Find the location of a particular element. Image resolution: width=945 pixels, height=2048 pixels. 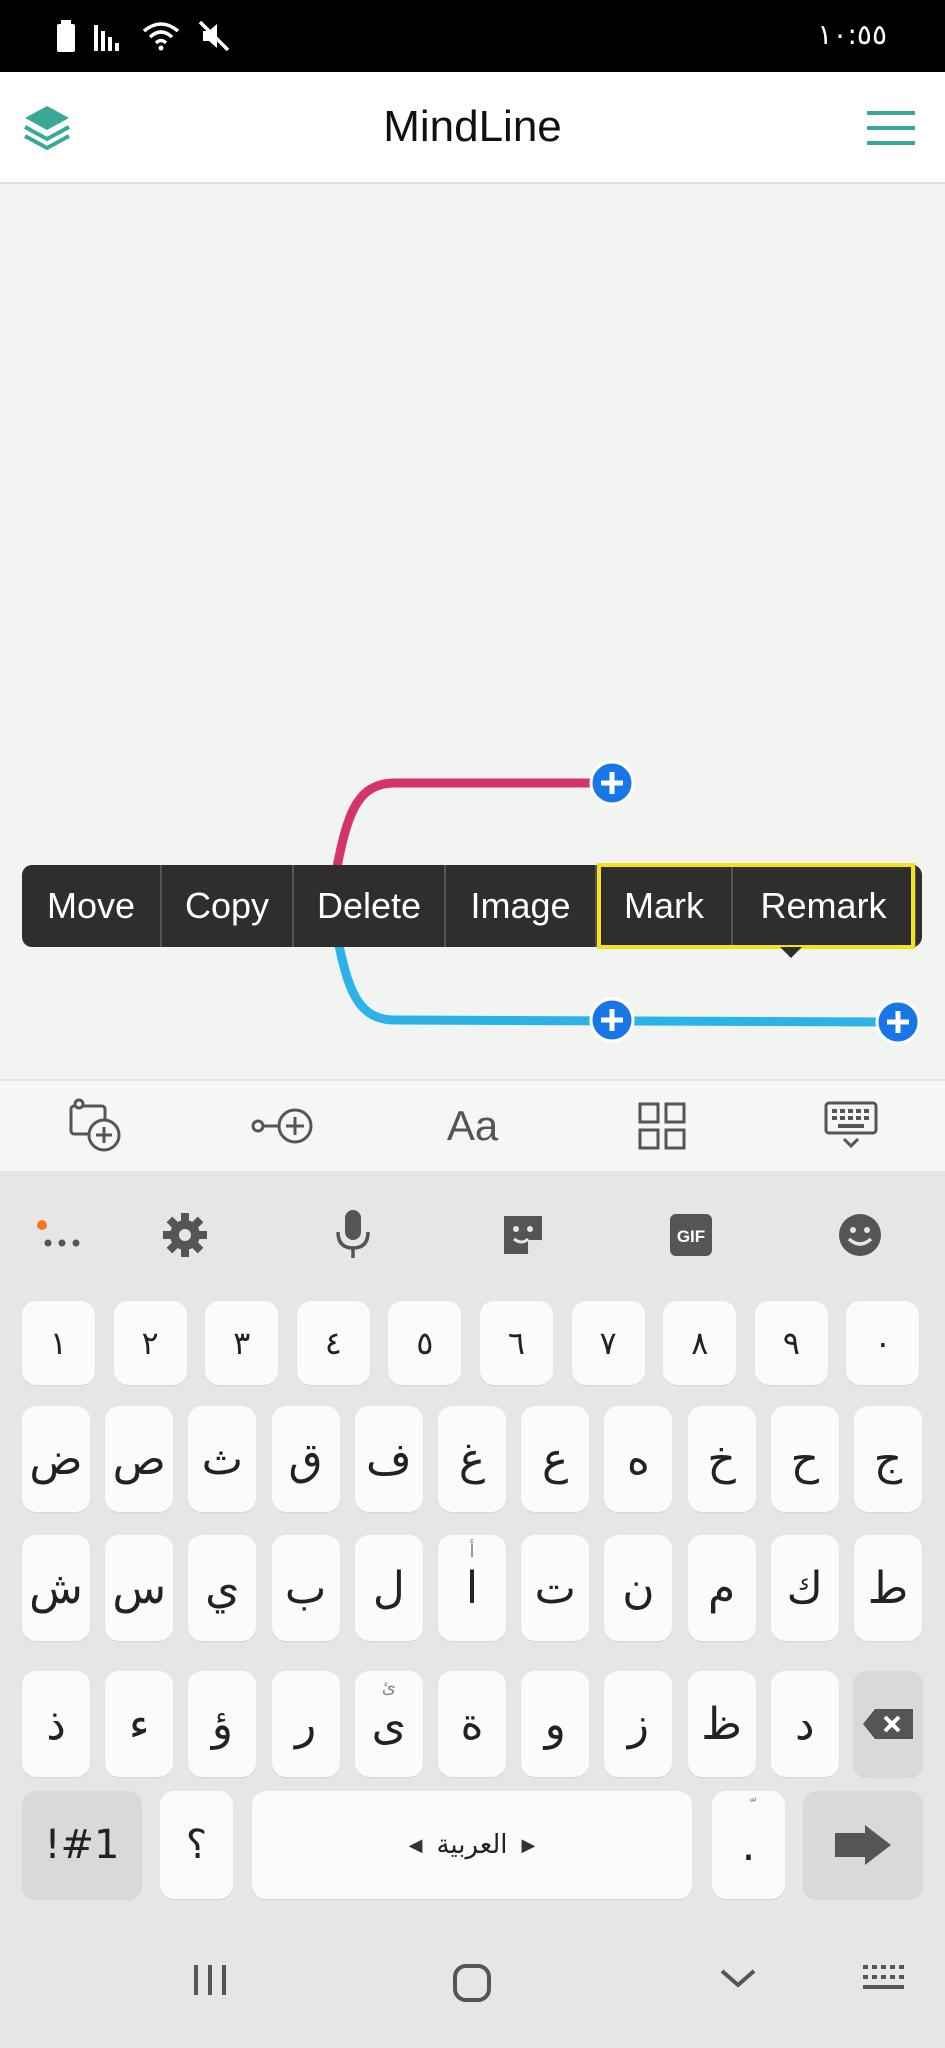

copy-button: Copy is located at coordinates (228, 906).